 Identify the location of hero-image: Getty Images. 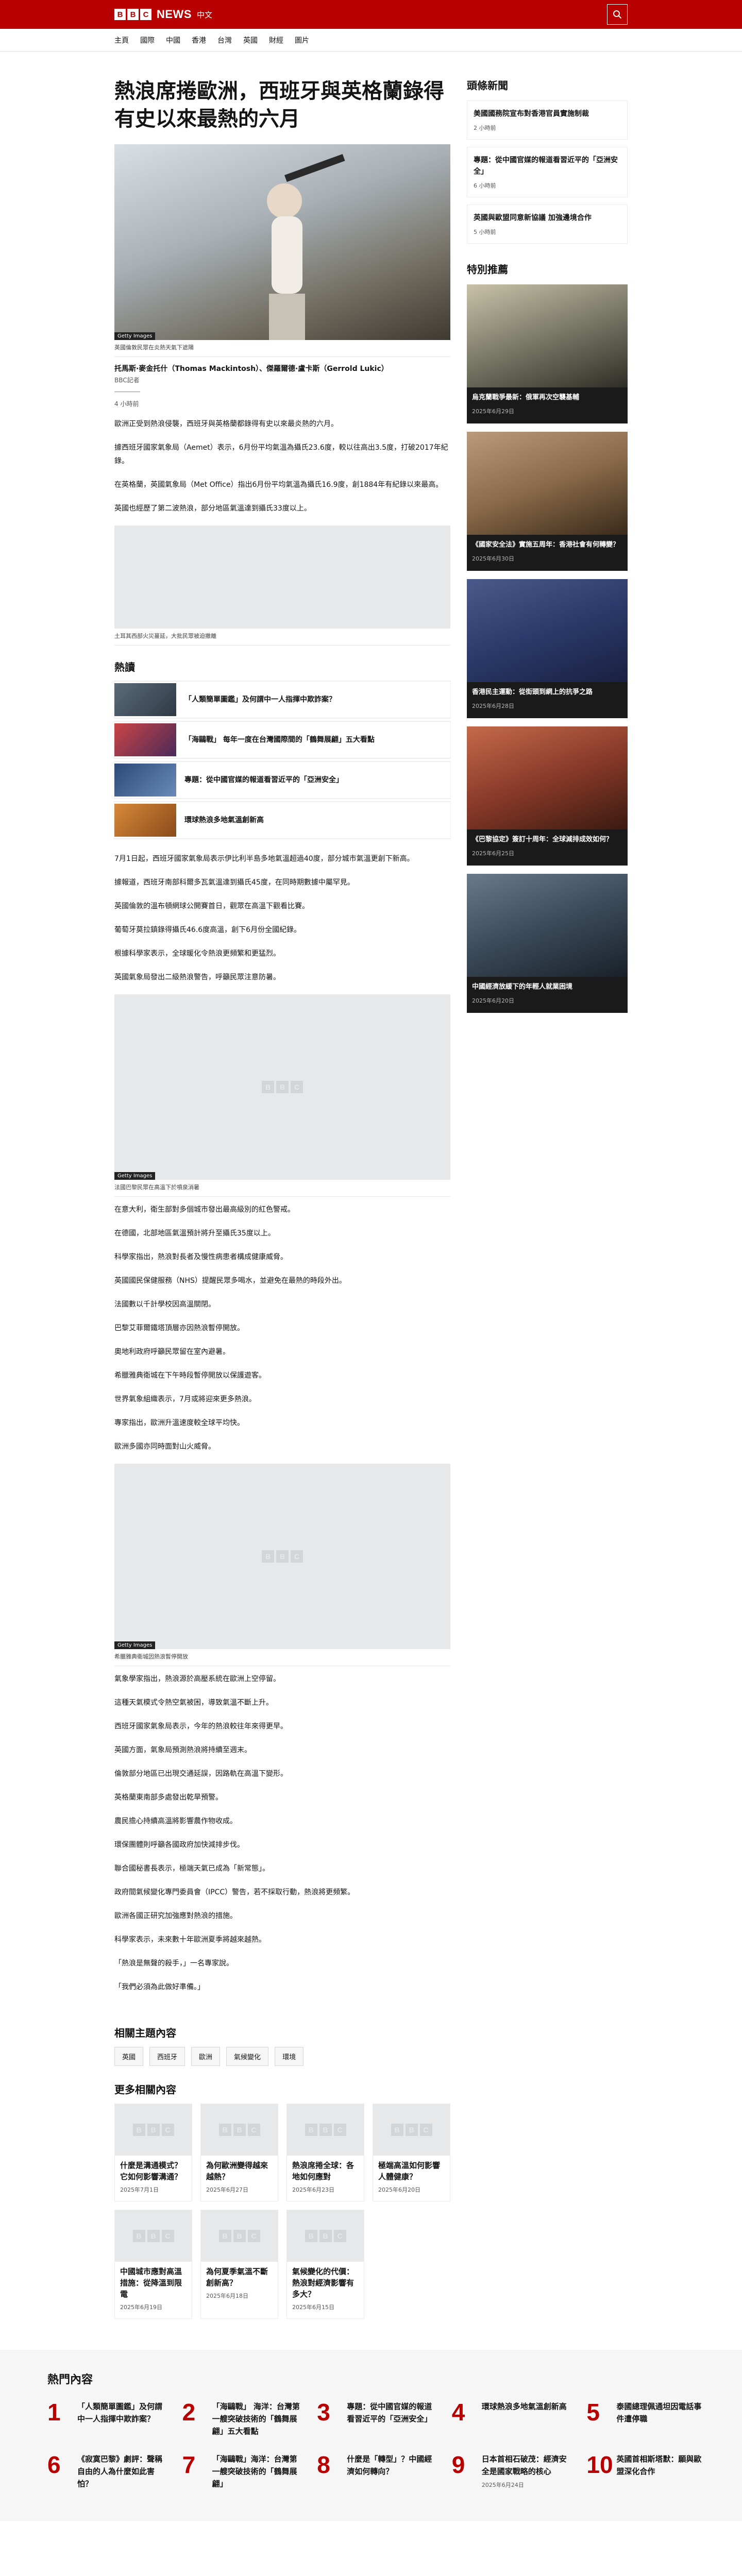
(282, 242).